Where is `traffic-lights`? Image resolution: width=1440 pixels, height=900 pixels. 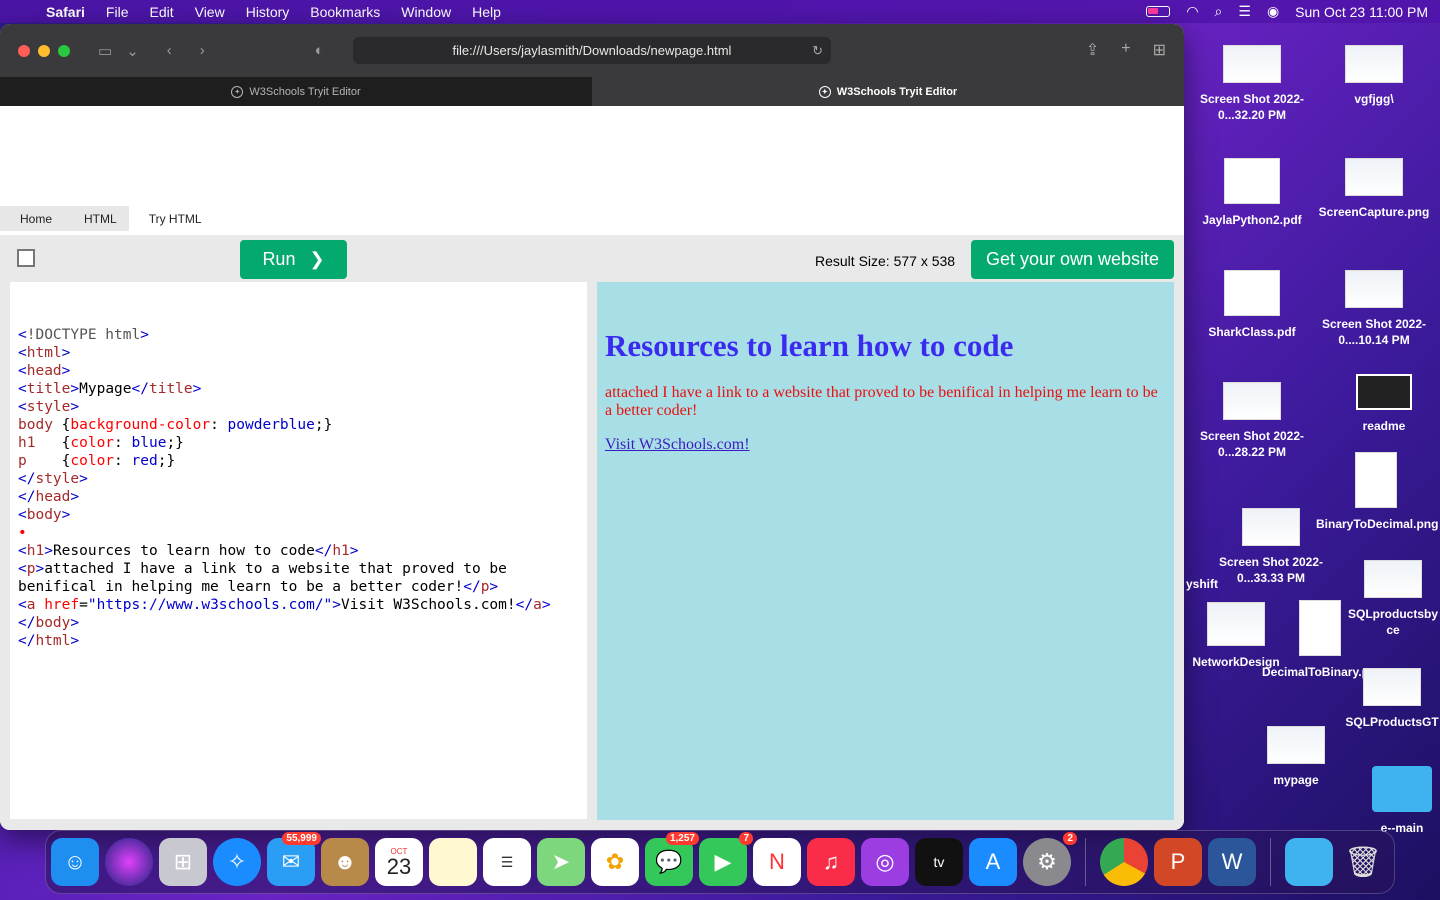 traffic-lights is located at coordinates (44, 50).